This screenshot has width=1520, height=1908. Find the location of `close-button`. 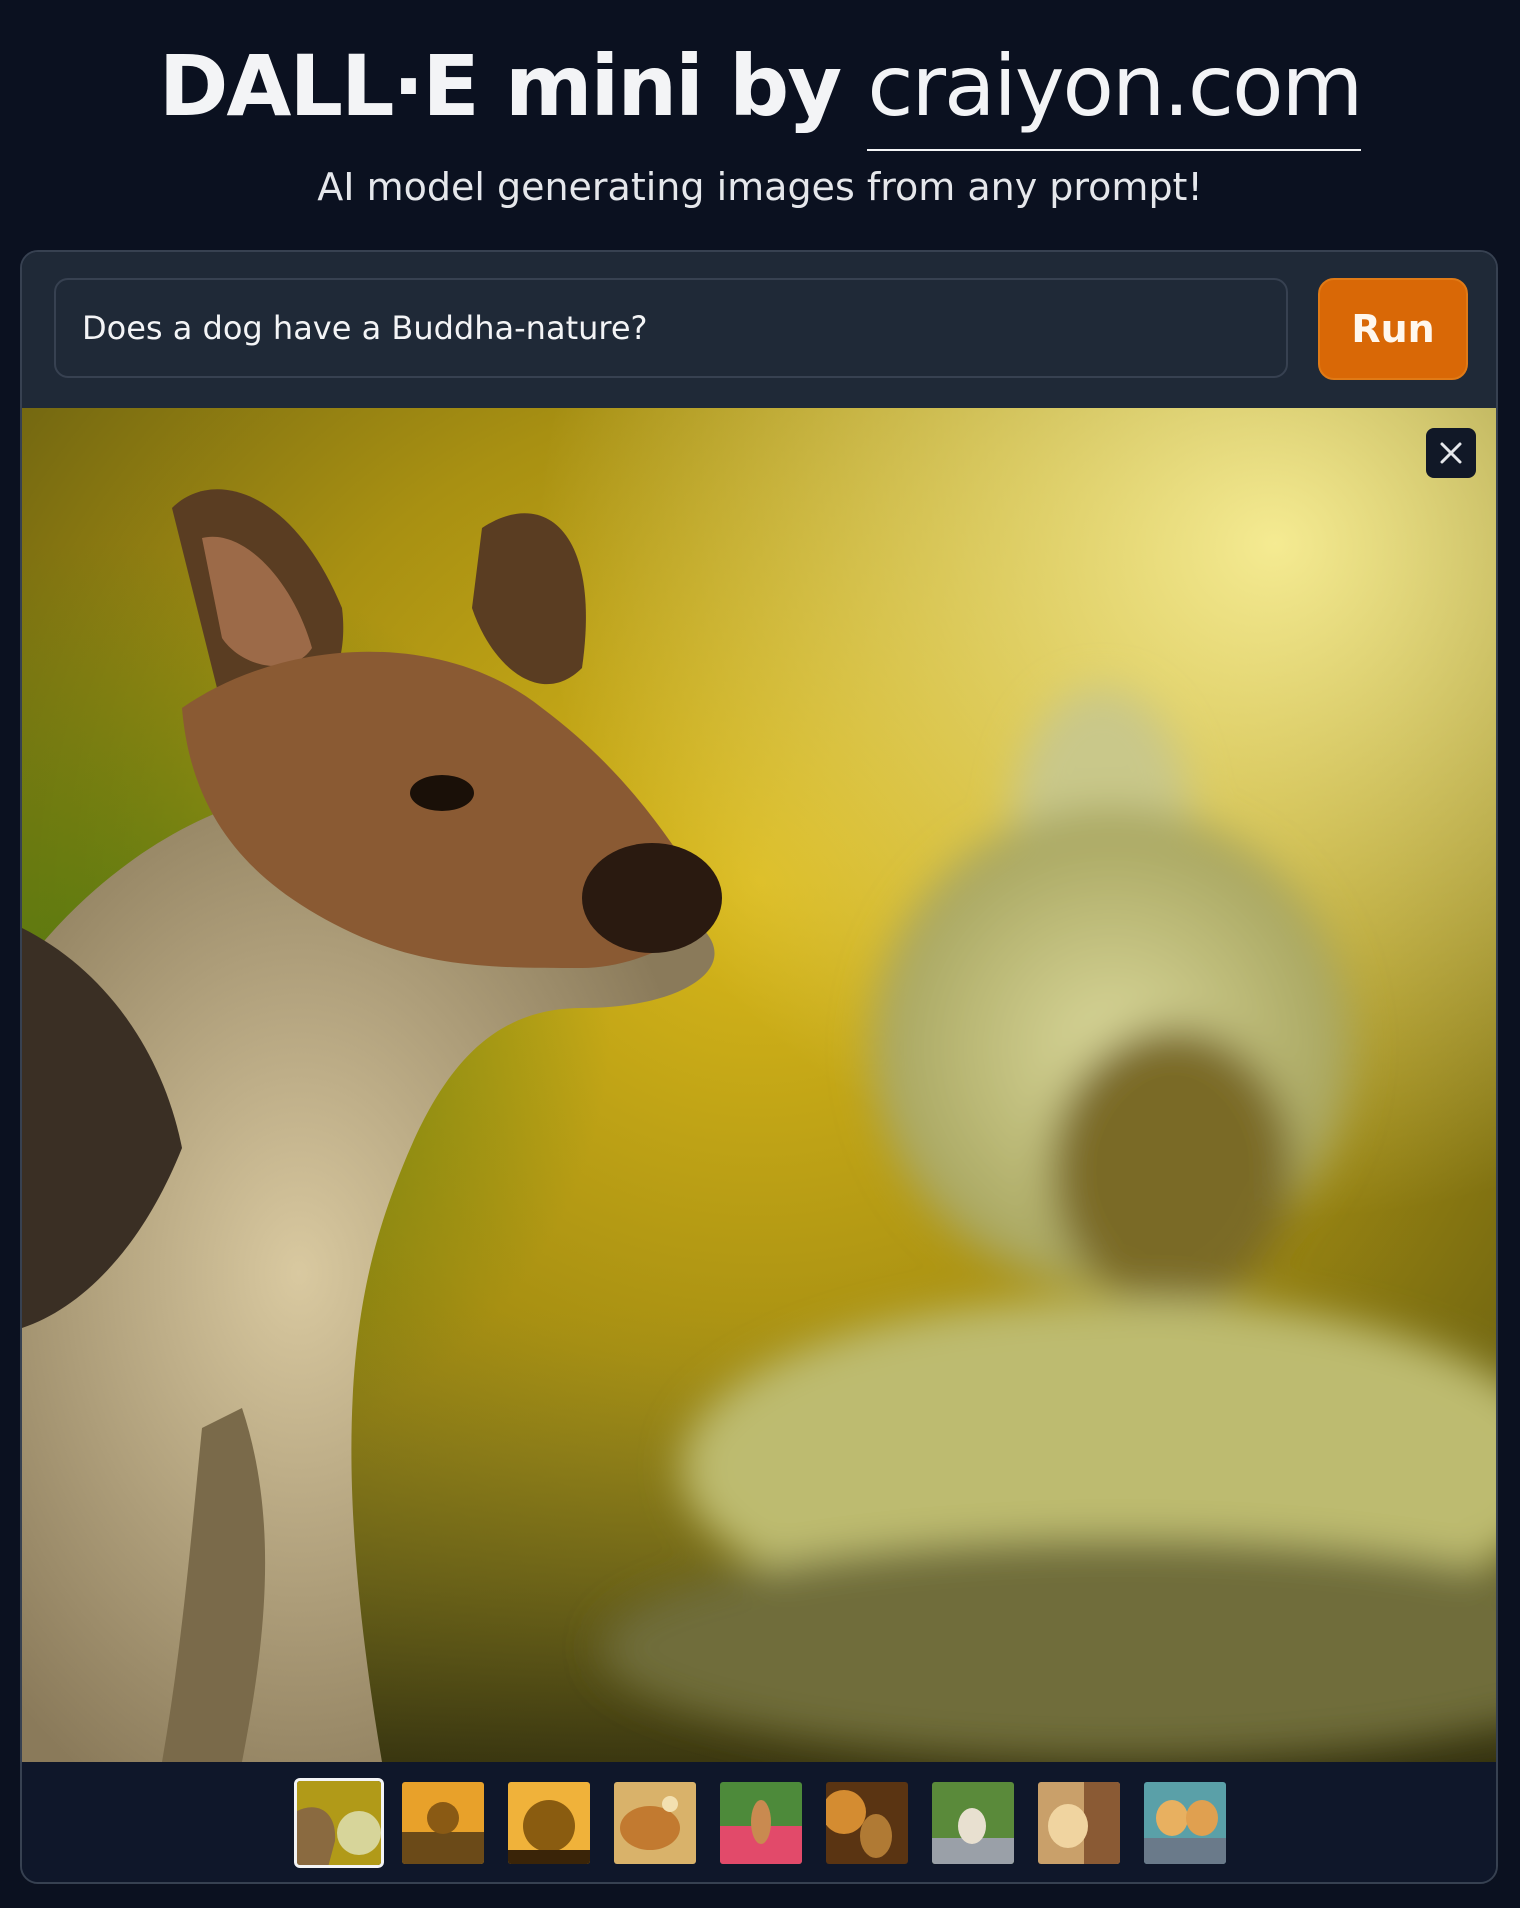

close-button is located at coordinates (1451, 453).